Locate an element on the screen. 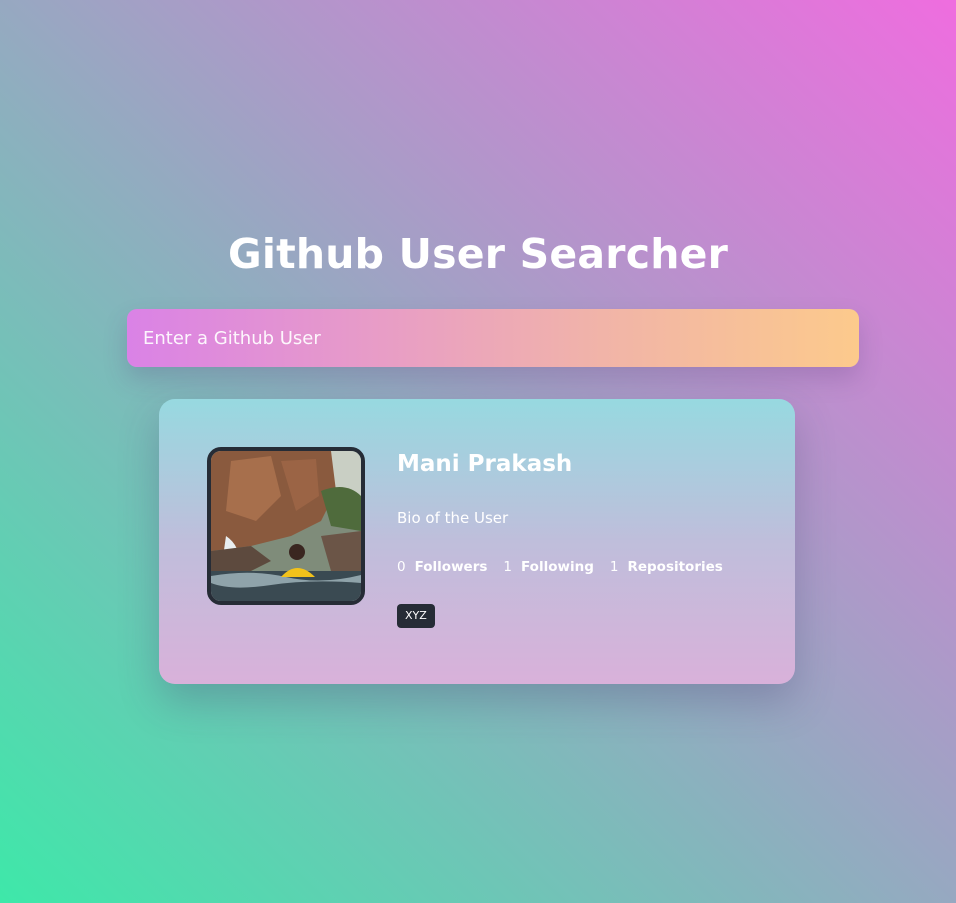 This screenshot has width=956, height=903. stat-repositories: 1 Repositories is located at coordinates (666, 567).